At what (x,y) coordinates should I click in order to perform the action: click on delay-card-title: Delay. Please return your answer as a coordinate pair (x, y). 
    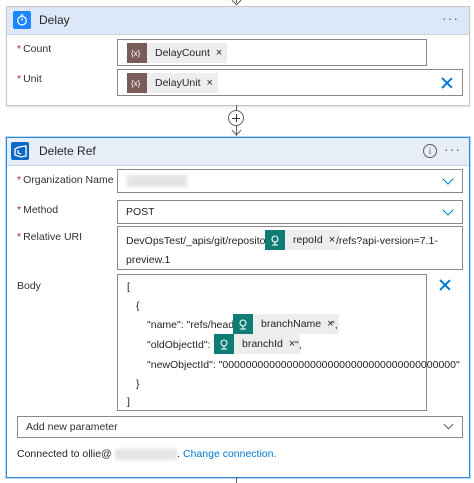
    Looking at the image, I should click on (54, 20).